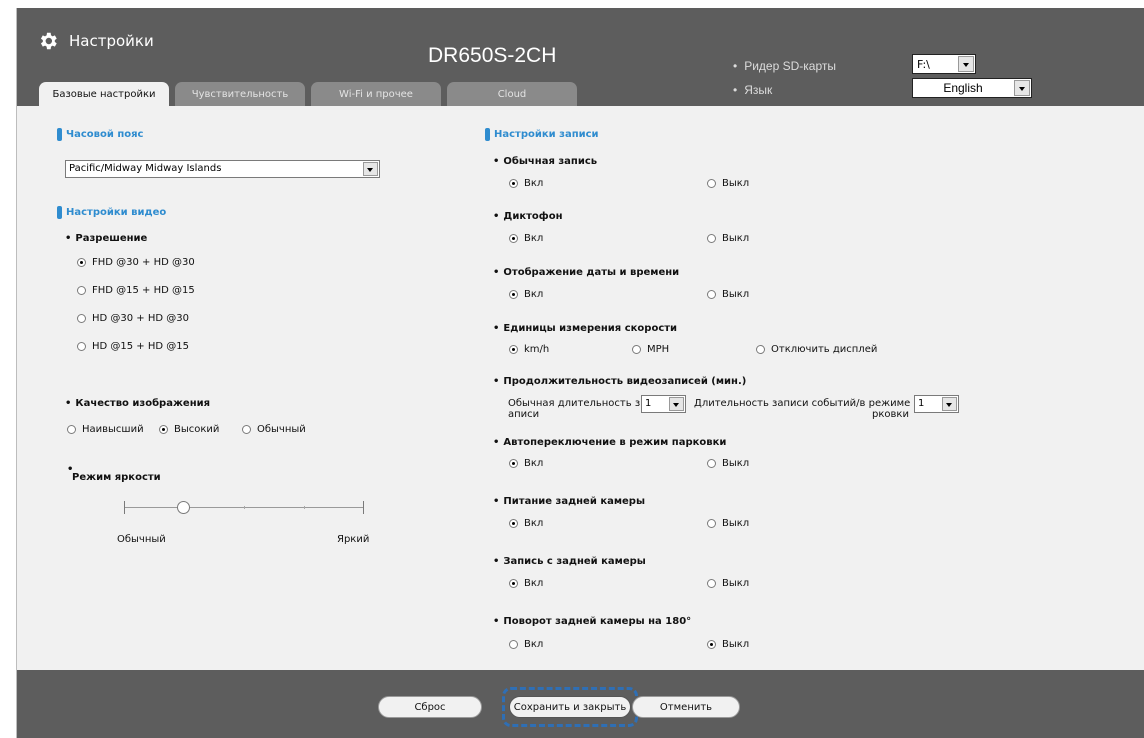  What do you see at coordinates (936, 404) in the screenshot?
I see `event-duration-select: 1` at bounding box center [936, 404].